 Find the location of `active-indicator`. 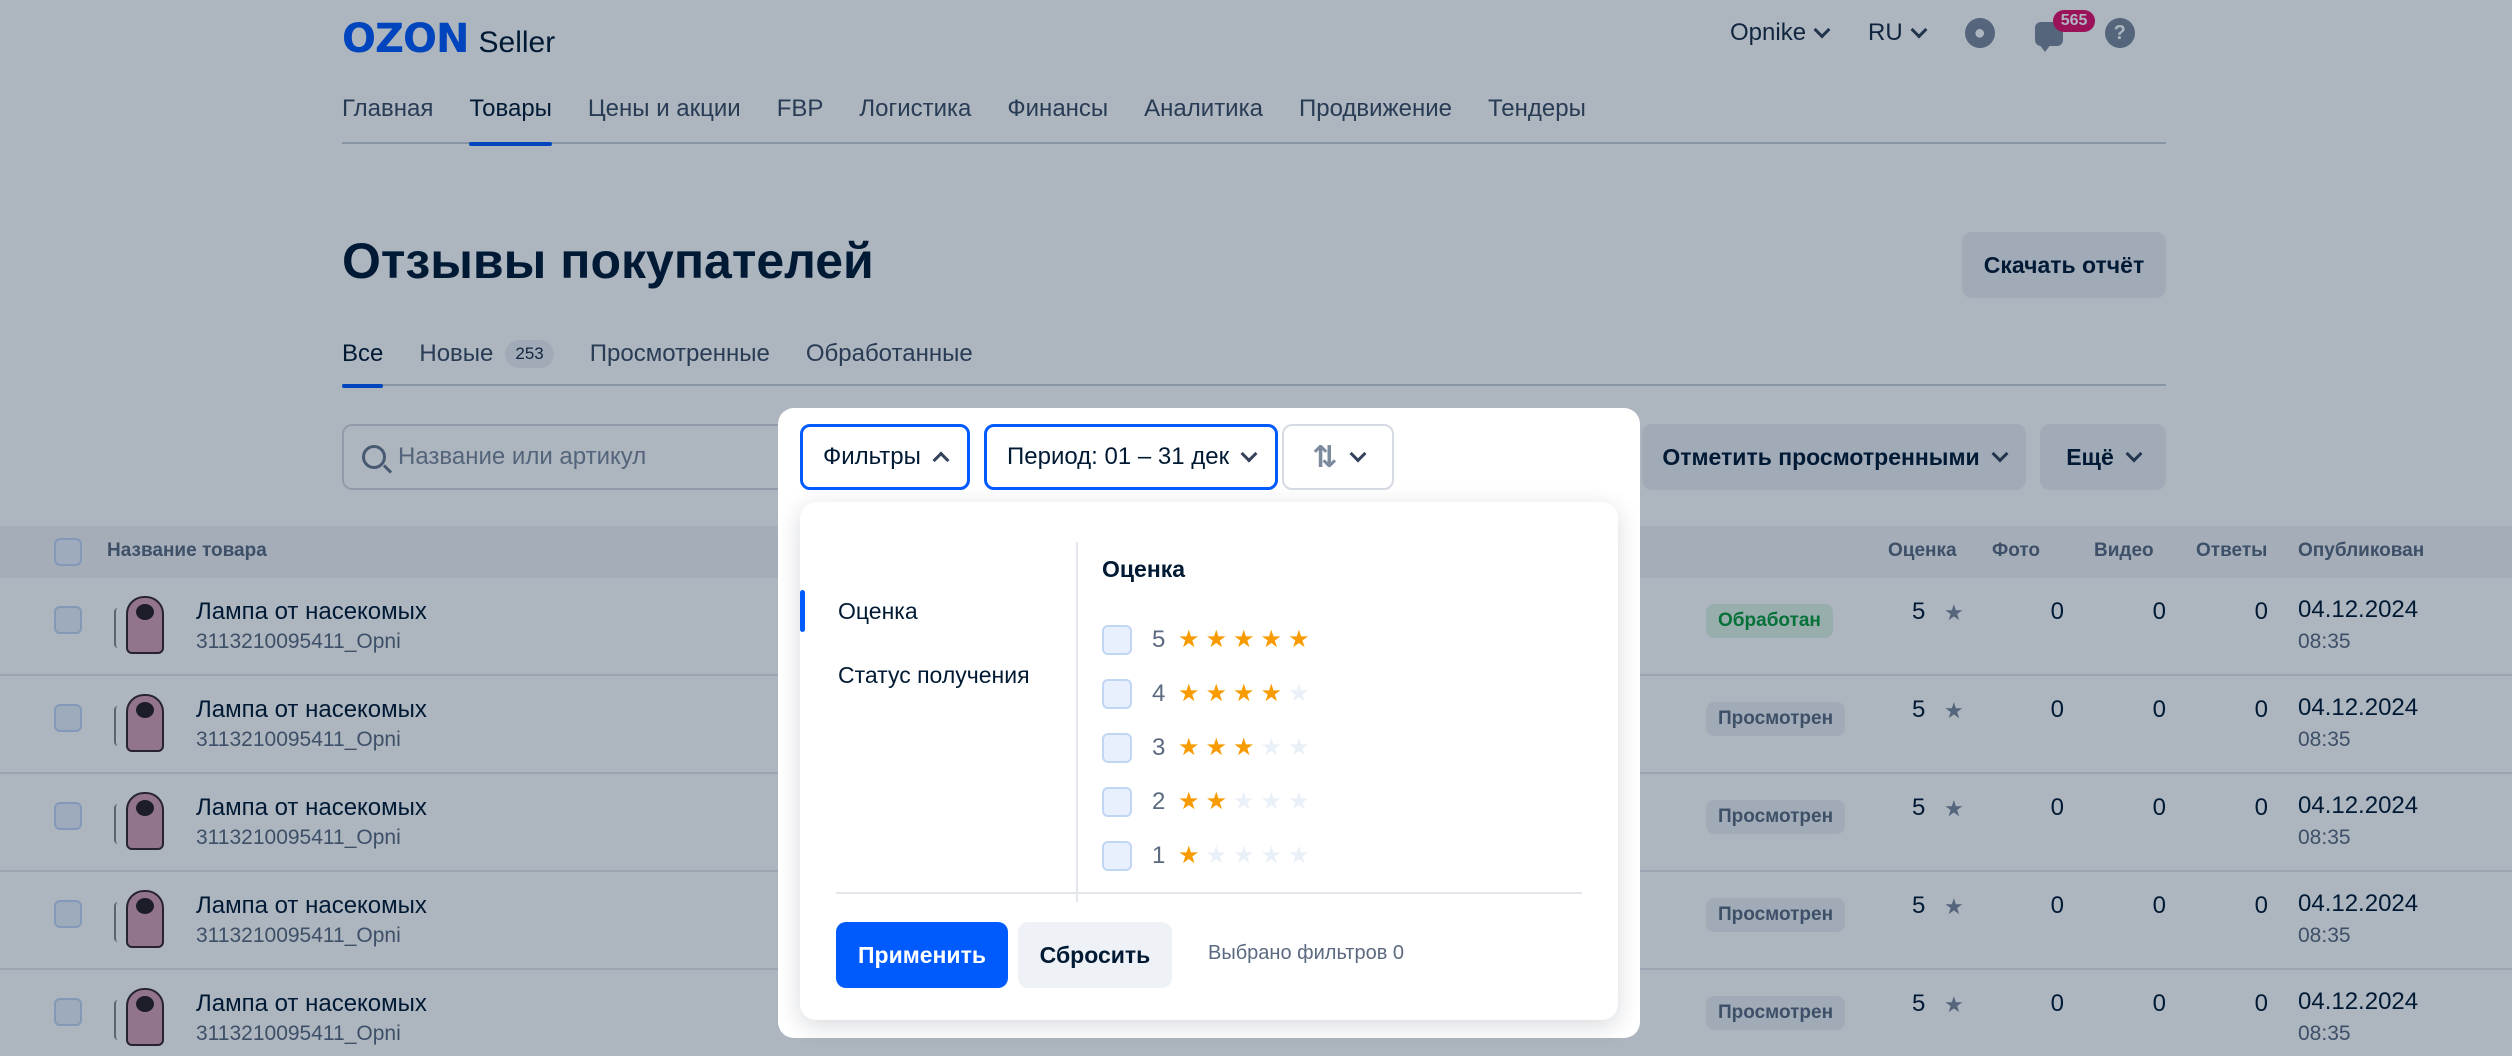

active-indicator is located at coordinates (802, 611).